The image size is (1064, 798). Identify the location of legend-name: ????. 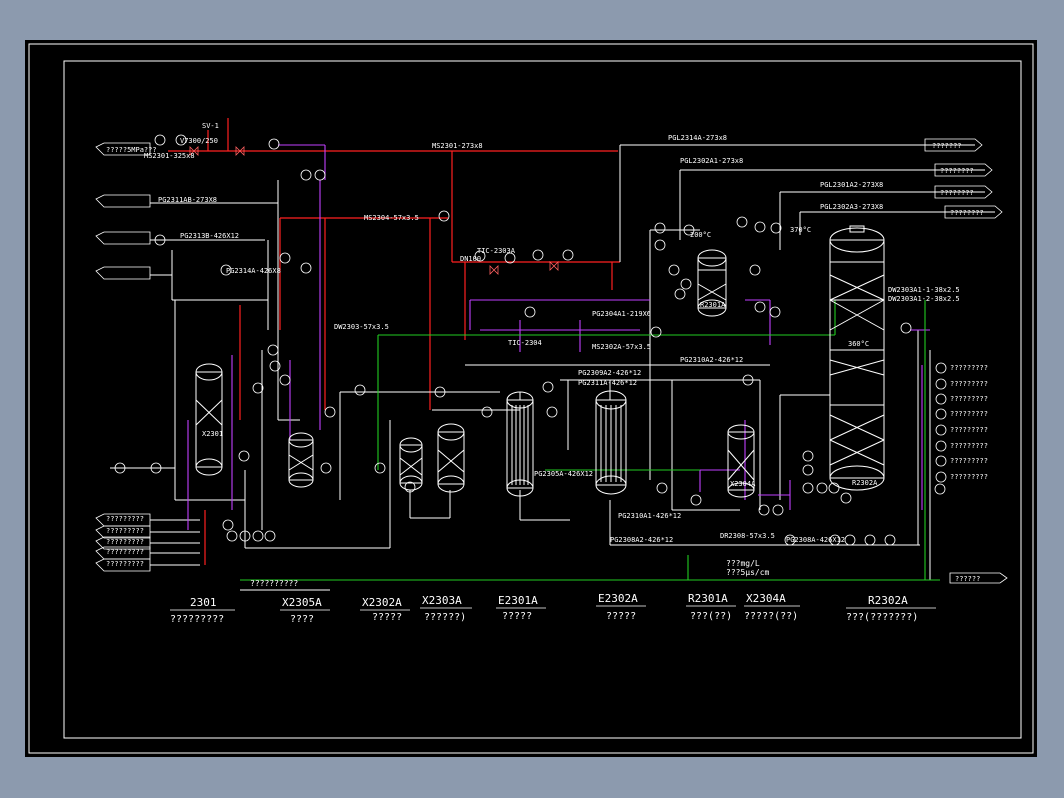
(302, 619).